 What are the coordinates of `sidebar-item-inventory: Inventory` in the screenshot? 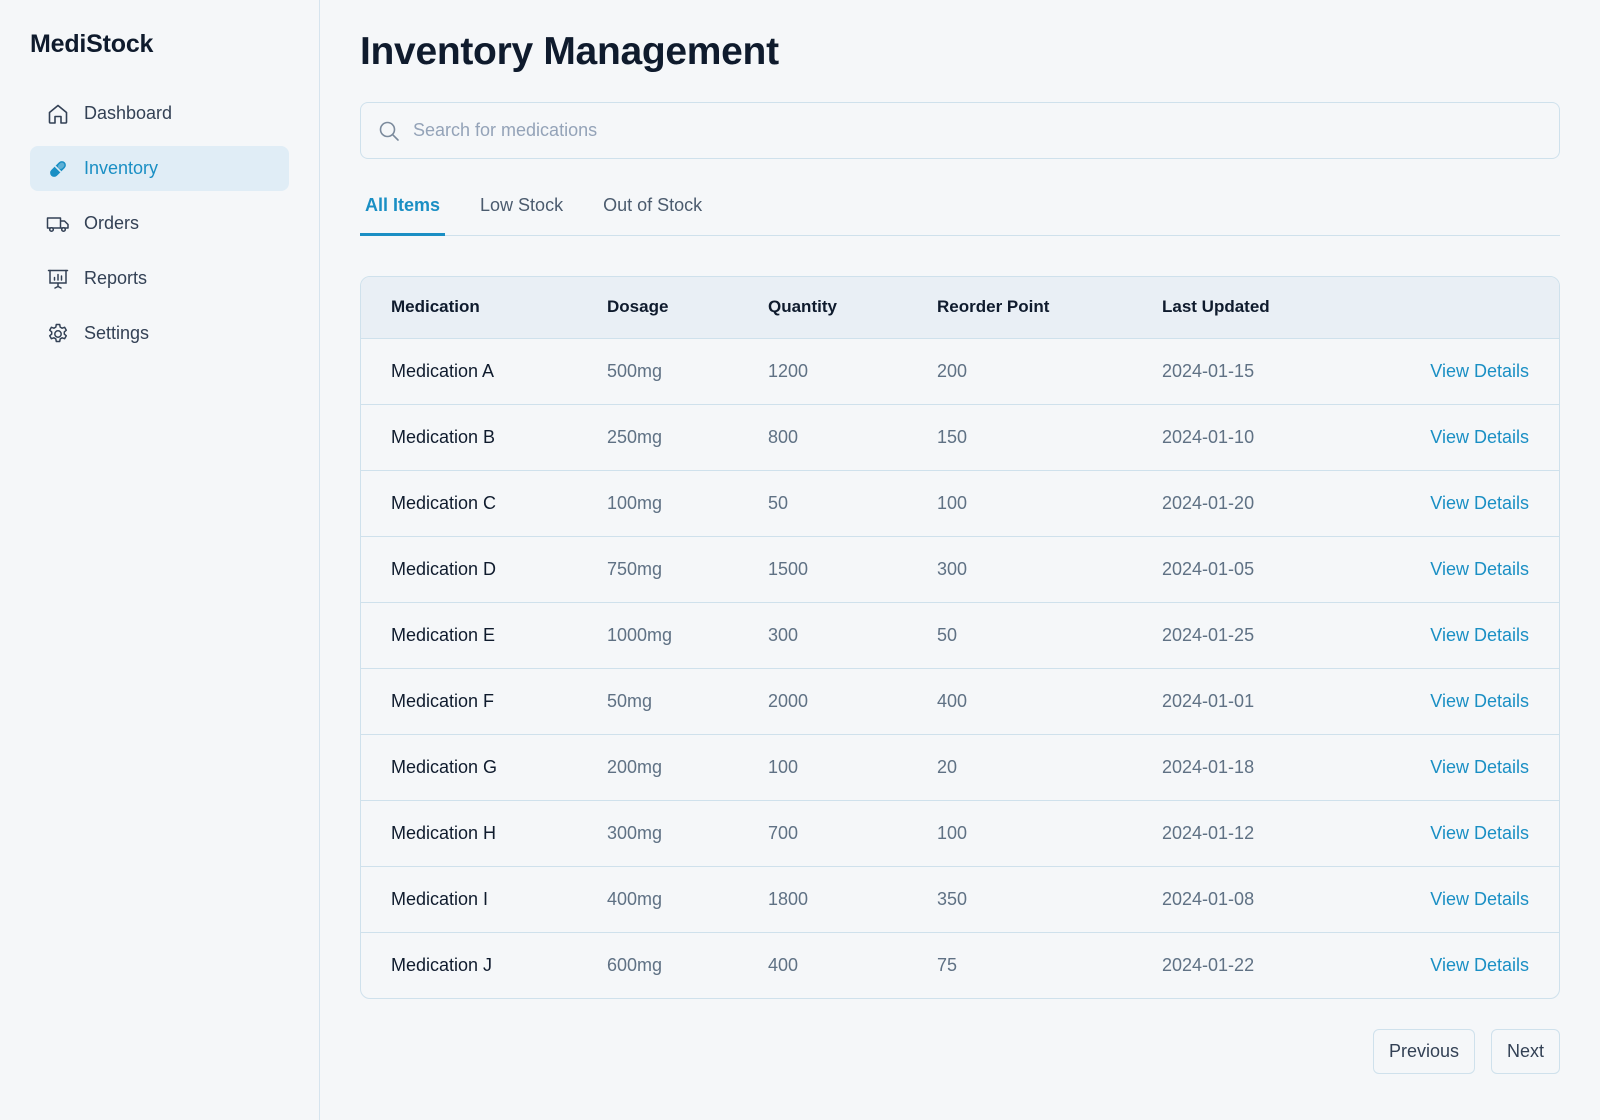 It's located at (159, 168).